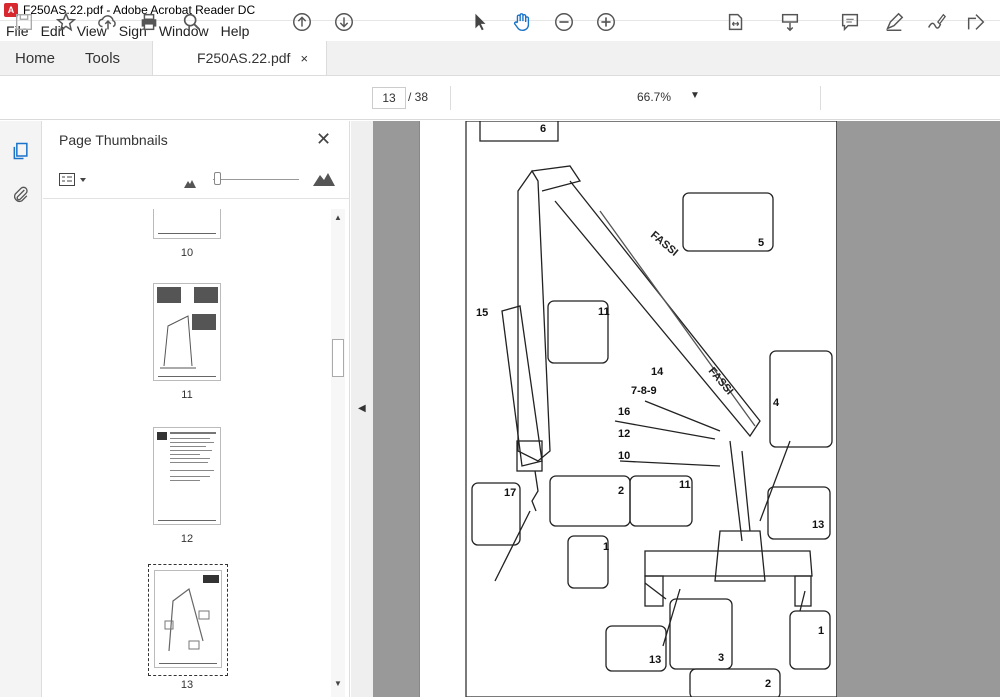 The width and height of the screenshot is (1000, 697). Describe the element at coordinates (244, 58) in the screenshot. I see `tab-document-label: F250AS.22.pdf` at that location.